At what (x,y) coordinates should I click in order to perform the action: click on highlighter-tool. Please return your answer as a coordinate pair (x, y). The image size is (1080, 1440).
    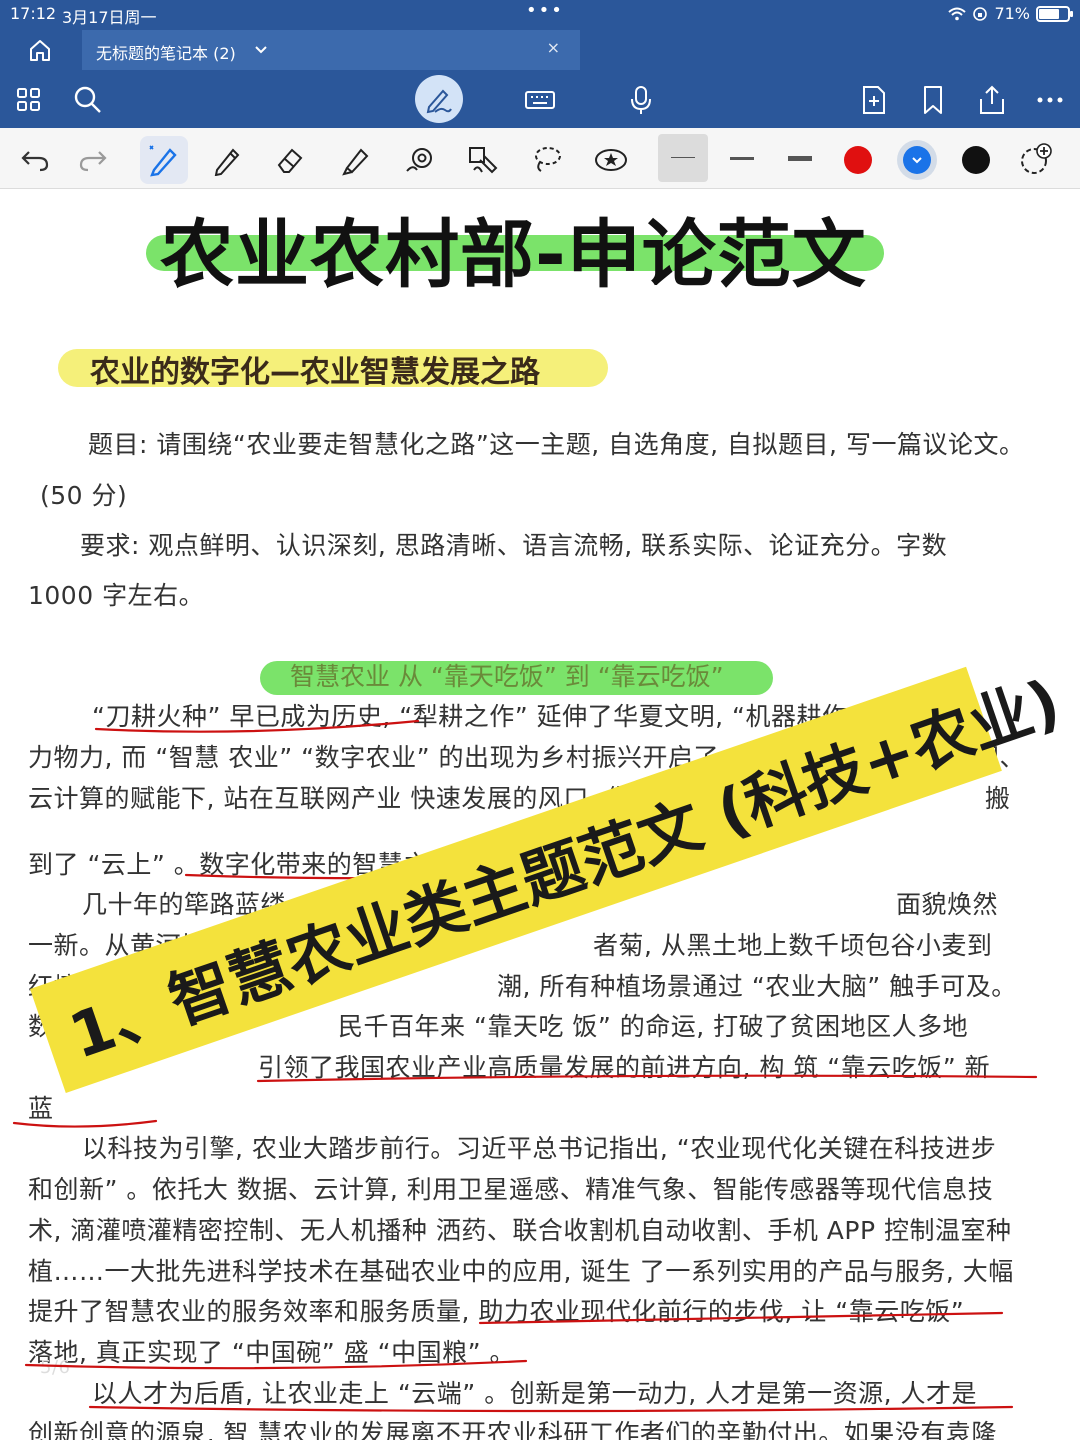
    Looking at the image, I should click on (355, 160).